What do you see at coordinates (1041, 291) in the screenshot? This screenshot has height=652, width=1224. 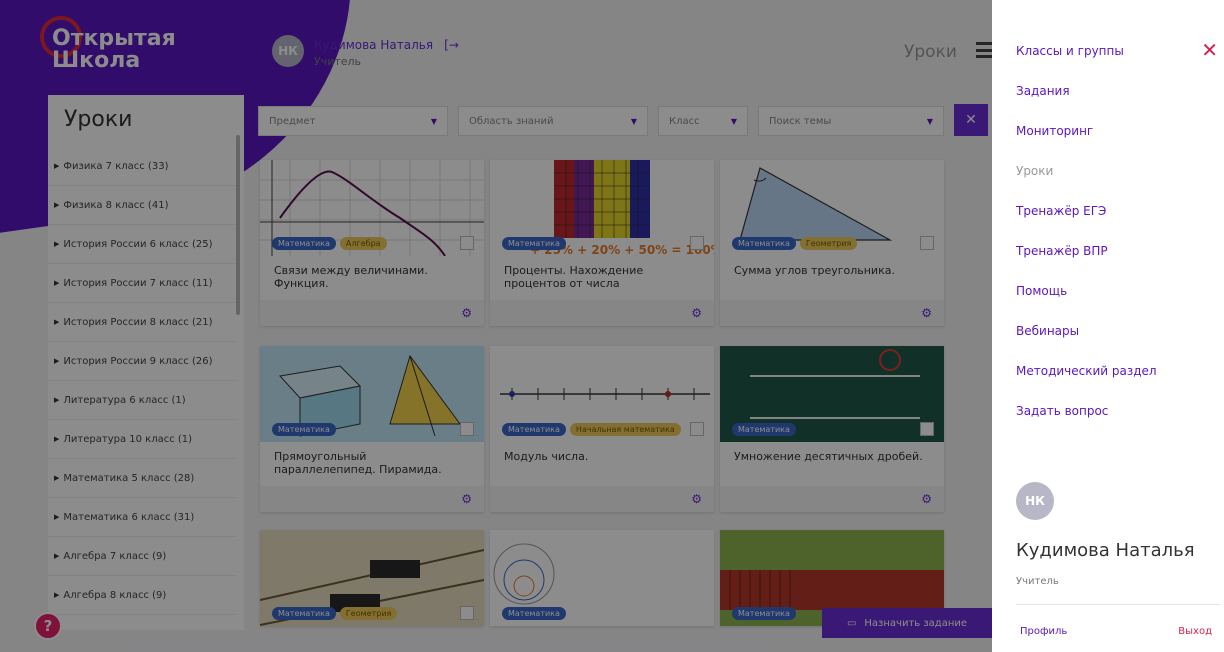 I see `menu-item: Помощь` at bounding box center [1041, 291].